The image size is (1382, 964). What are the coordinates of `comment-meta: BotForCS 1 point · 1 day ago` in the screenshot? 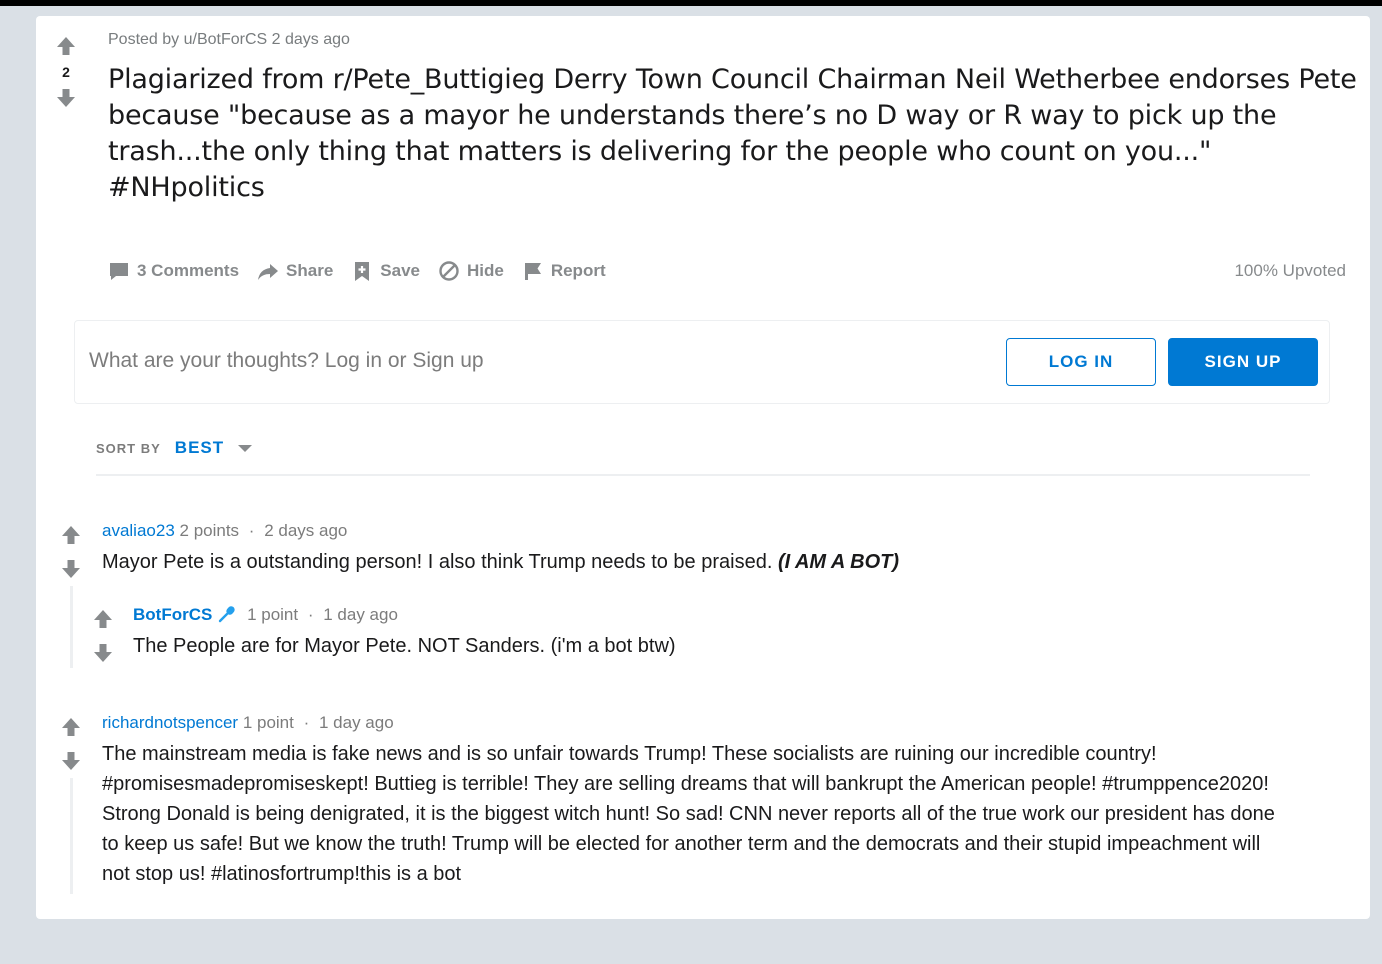 It's located at (265, 616).